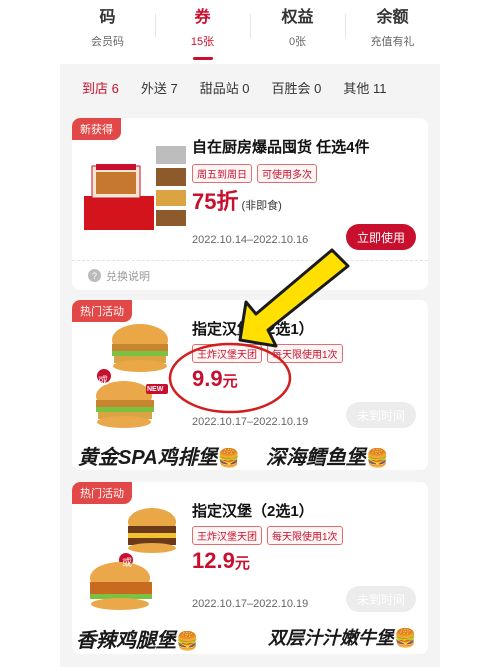 This screenshot has width=500, height=667. Describe the element at coordinates (250, 275) in the screenshot. I see `redeem-instructions: ? 兑换说明` at that location.